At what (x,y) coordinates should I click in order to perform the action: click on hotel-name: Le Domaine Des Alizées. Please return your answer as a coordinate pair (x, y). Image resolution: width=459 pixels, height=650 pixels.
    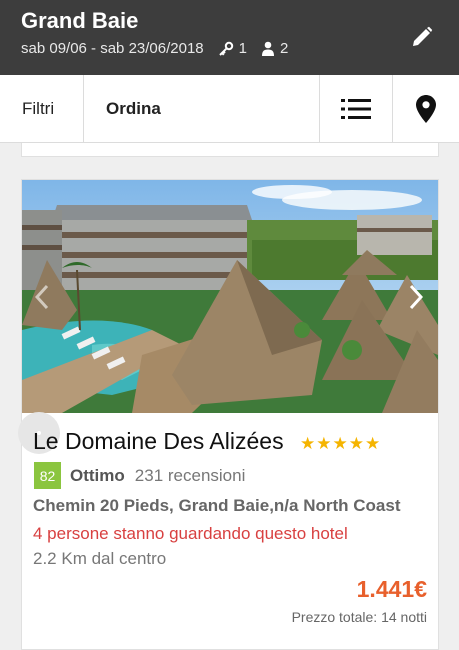
    Looking at the image, I should click on (158, 441).